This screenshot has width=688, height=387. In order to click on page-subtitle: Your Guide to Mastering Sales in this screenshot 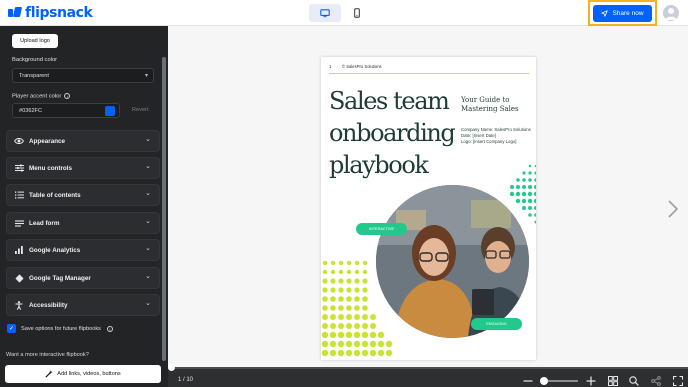, I will do `click(490, 105)`.